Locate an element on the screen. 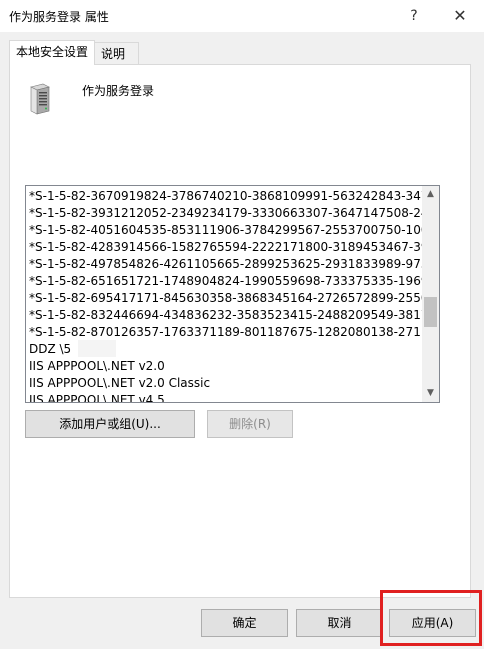 This screenshot has height=649, width=484. list-item: IIS APPPOOL\.NET v4.5 is located at coordinates (226, 397).